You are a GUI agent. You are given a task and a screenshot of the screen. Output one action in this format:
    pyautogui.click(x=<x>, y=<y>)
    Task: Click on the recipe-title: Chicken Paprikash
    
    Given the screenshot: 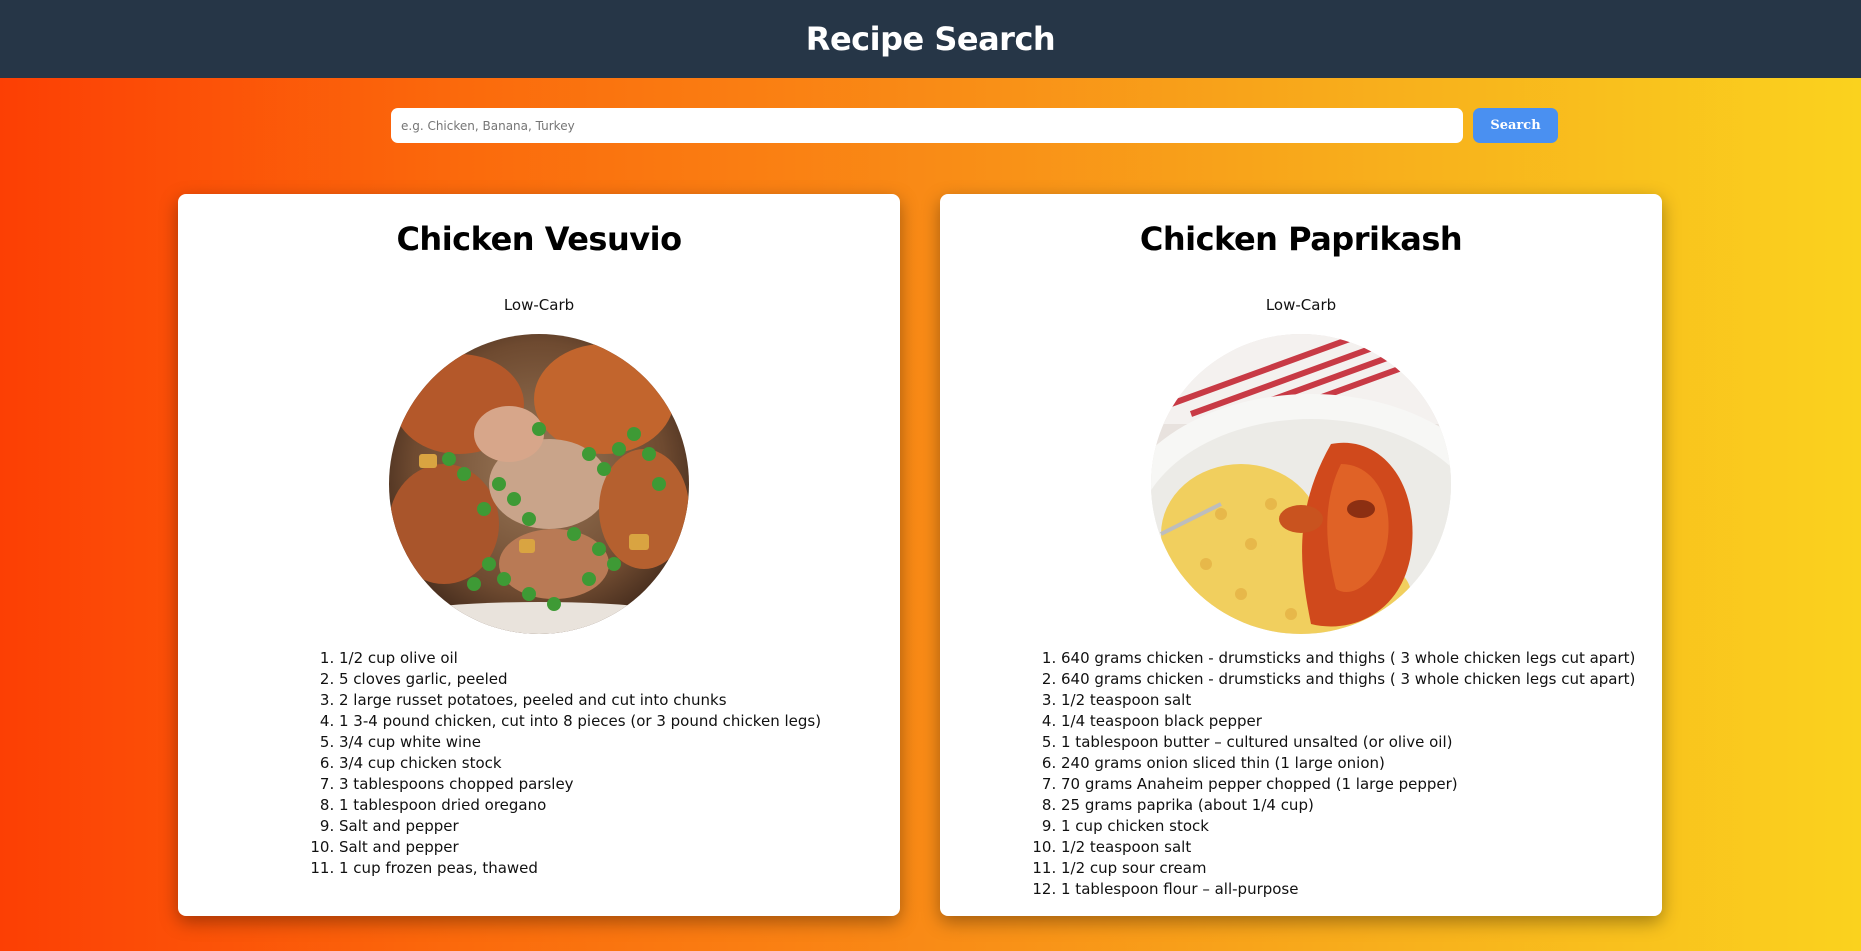 What is the action you would take?
    pyautogui.click(x=1301, y=239)
    